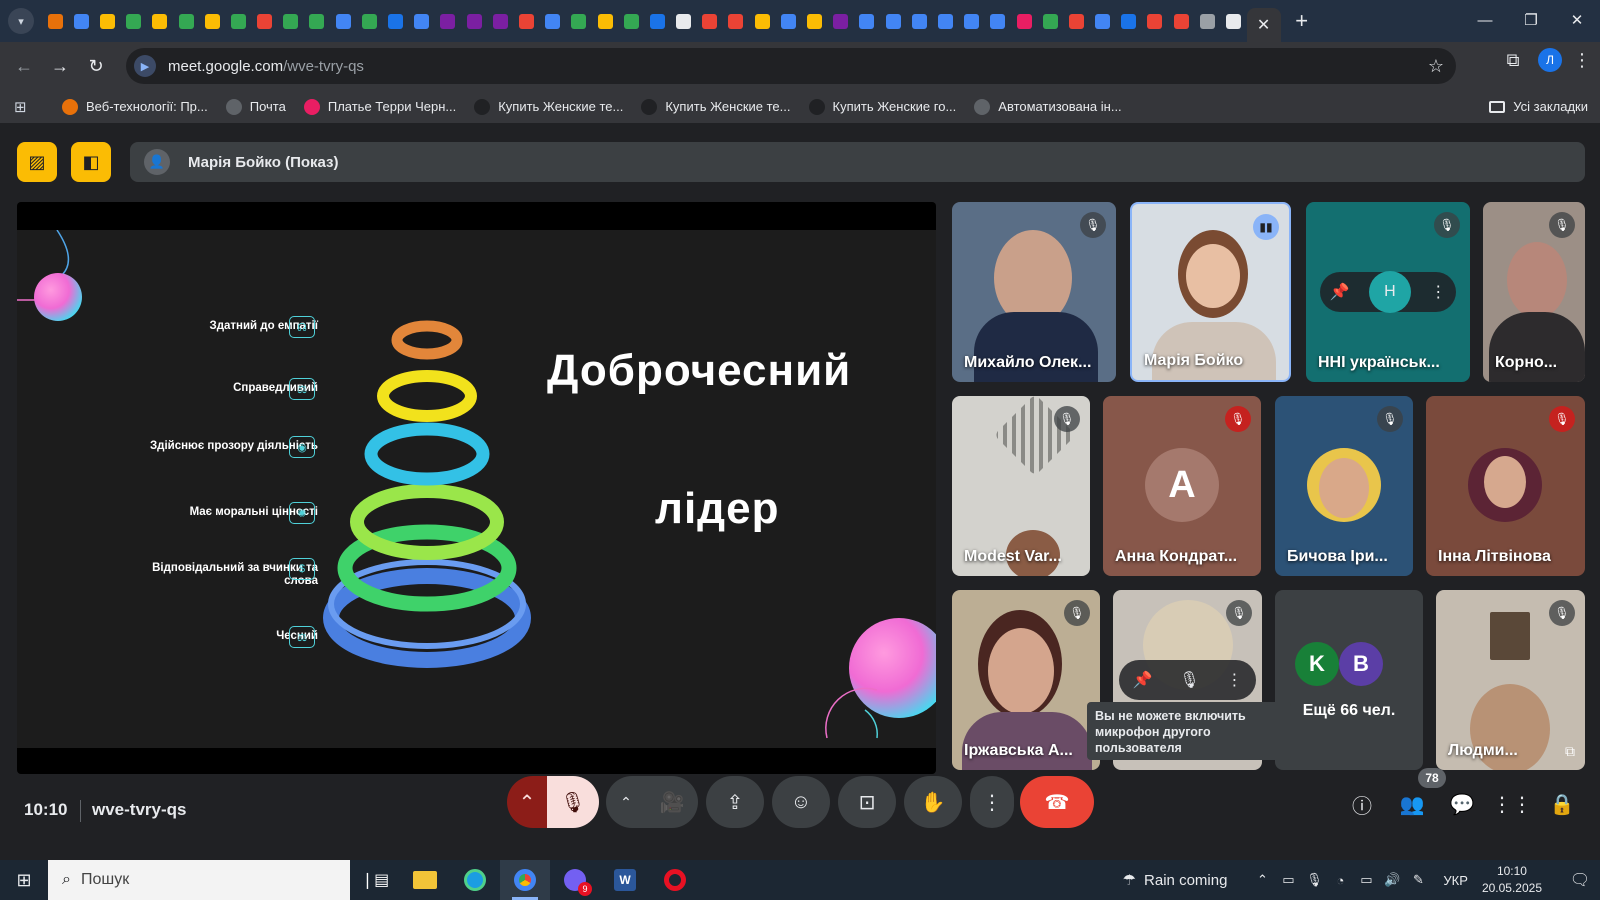 The width and height of the screenshot is (1600, 900). What do you see at coordinates (24, 66) in the screenshot?
I see `back-icon: ←` at bounding box center [24, 66].